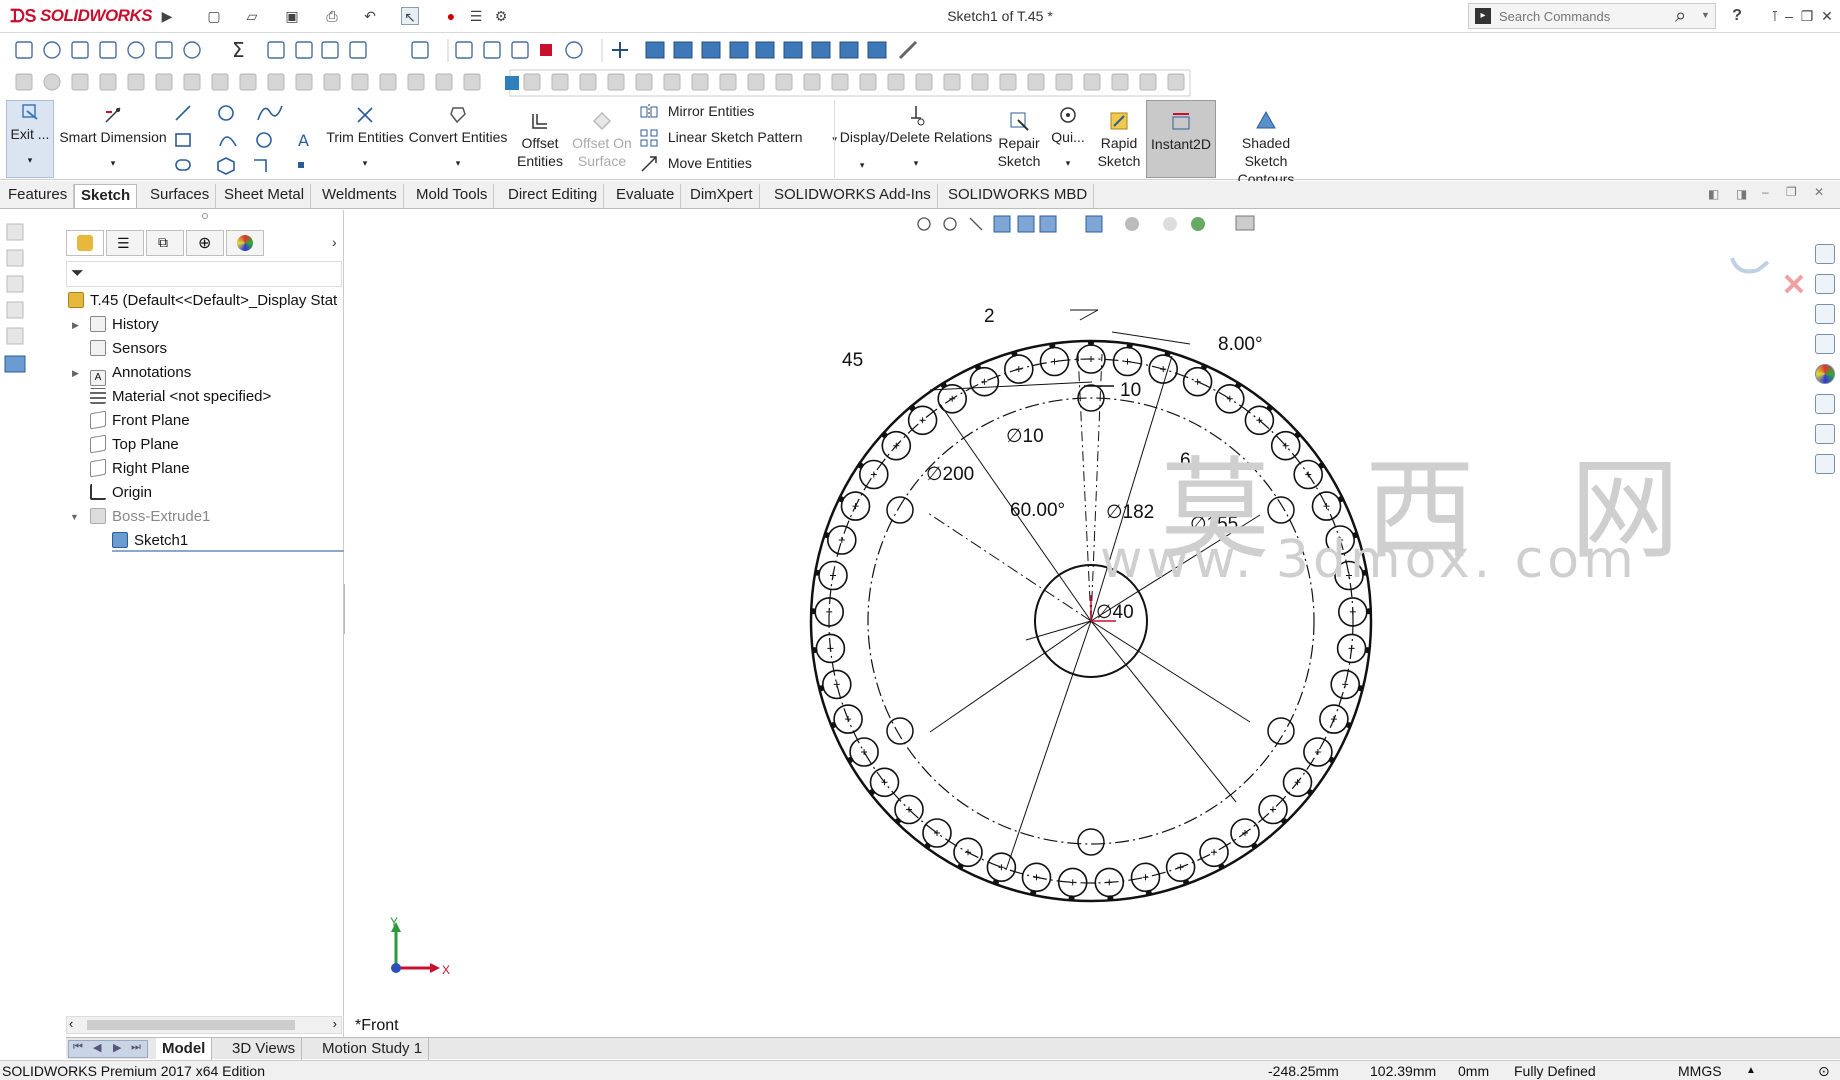 This screenshot has width=1840, height=1080. I want to click on last-tab-icon: ⏭, so click(136, 1047).